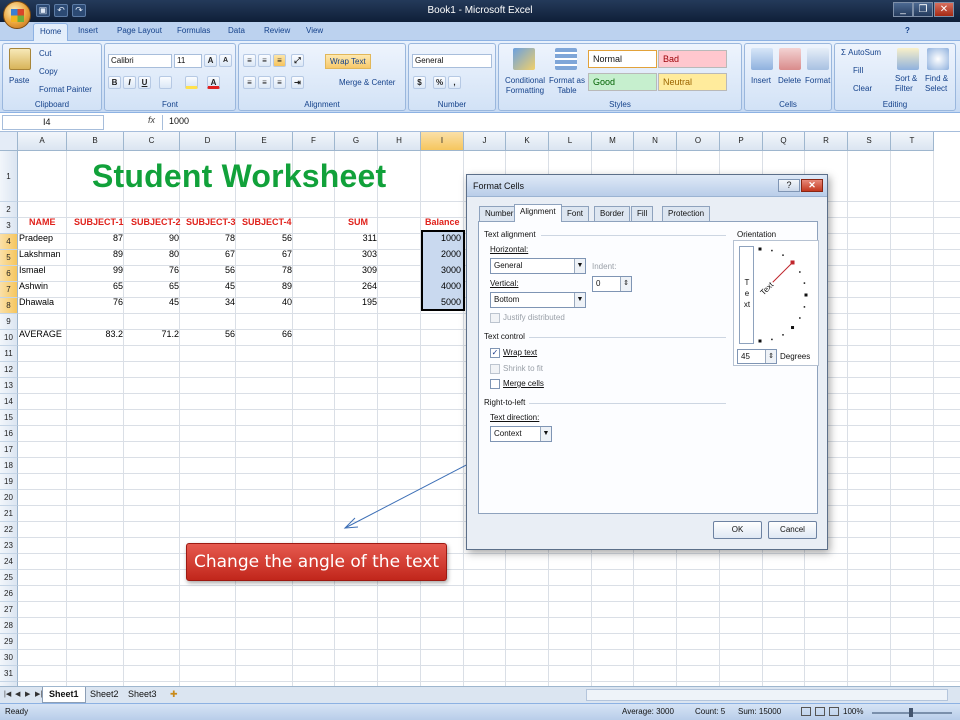 This screenshot has width=960, height=720. I want to click on wrap-text-button: Wrap Text, so click(348, 61).